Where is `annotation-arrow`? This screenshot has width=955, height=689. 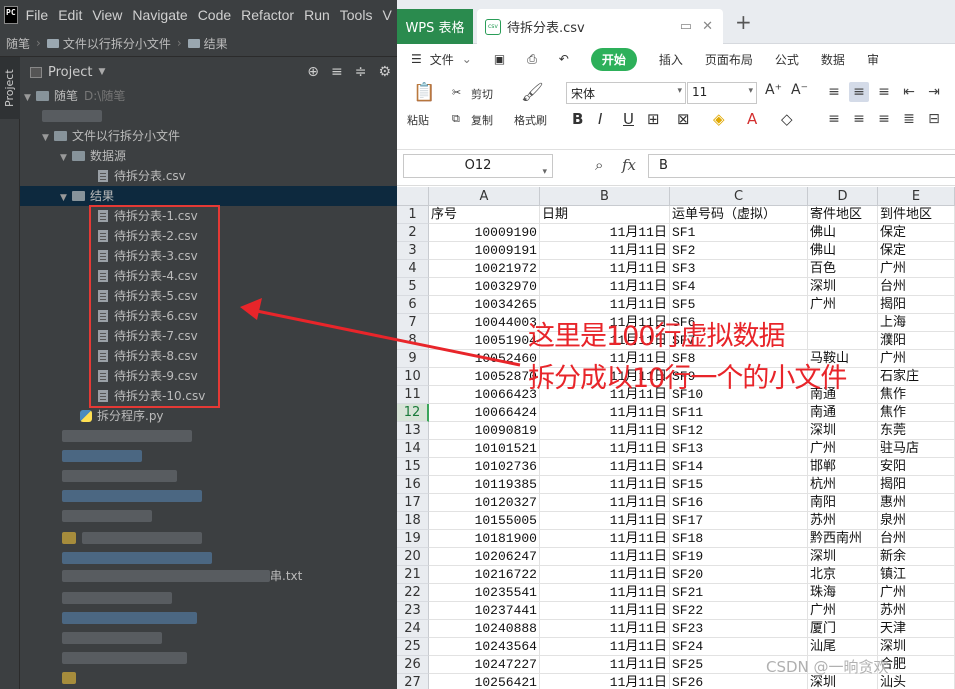
annotation-arrow is located at coordinates (380, 332).